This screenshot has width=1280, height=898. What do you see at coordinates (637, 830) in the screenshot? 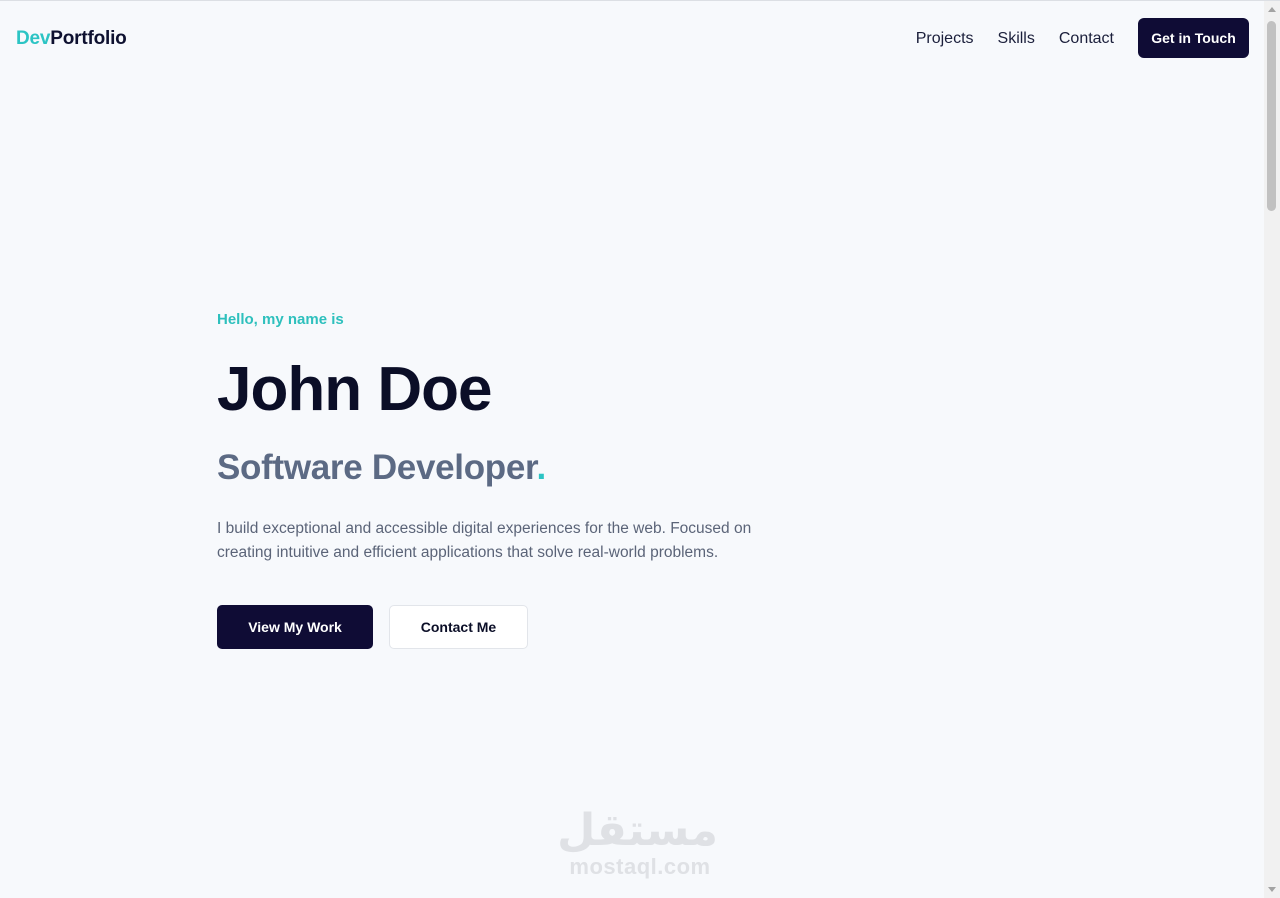
I see `watermark-logo: مستقل` at bounding box center [637, 830].